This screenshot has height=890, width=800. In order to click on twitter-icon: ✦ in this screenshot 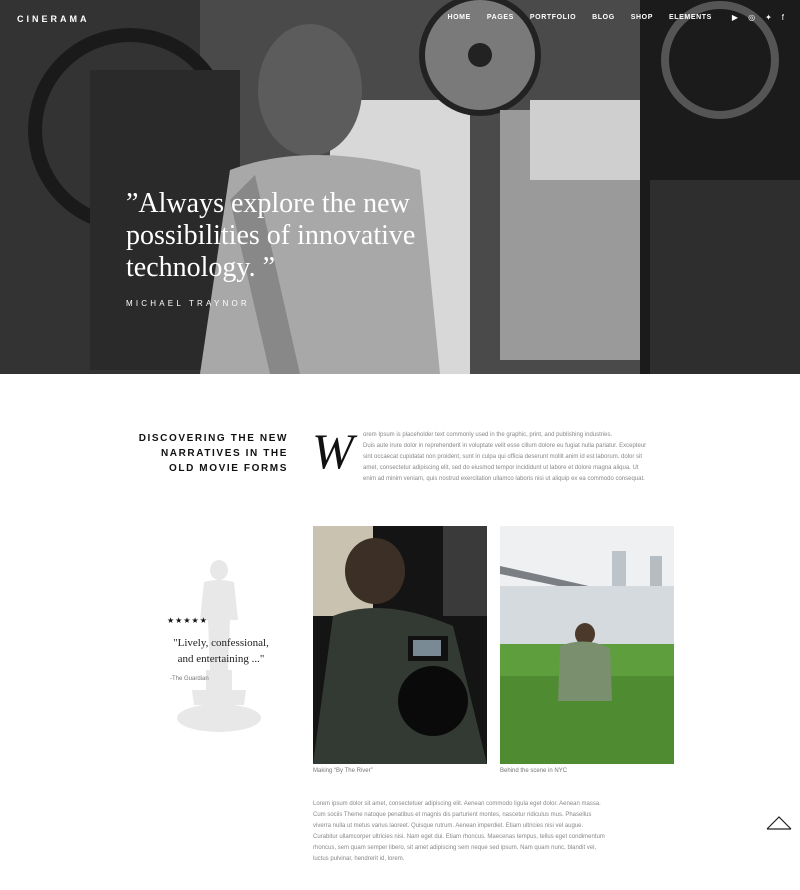, I will do `click(768, 17)`.